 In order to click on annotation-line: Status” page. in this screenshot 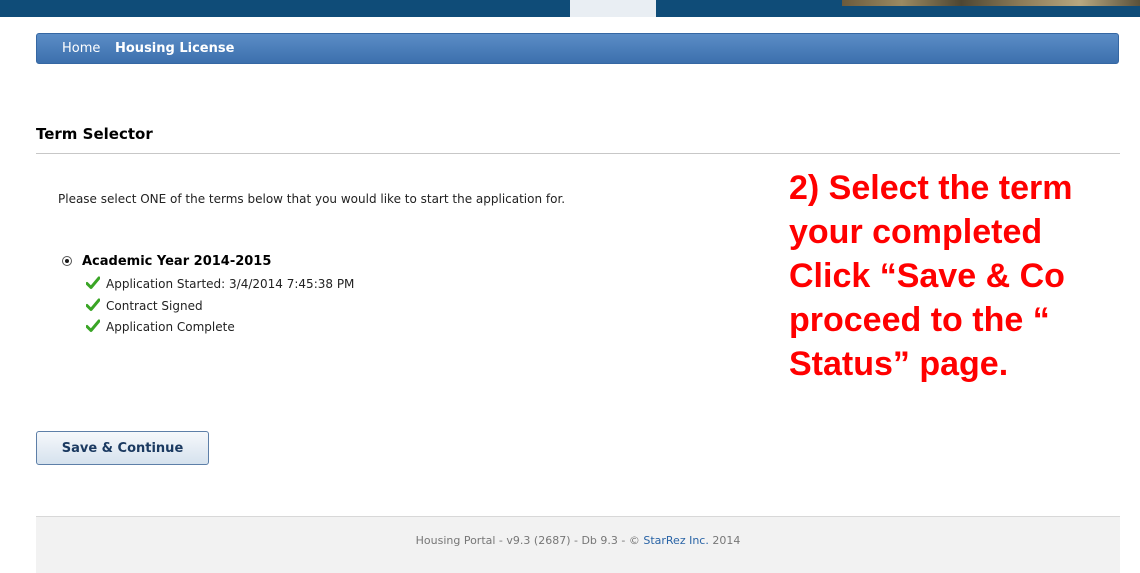, I will do `click(899, 364)`.